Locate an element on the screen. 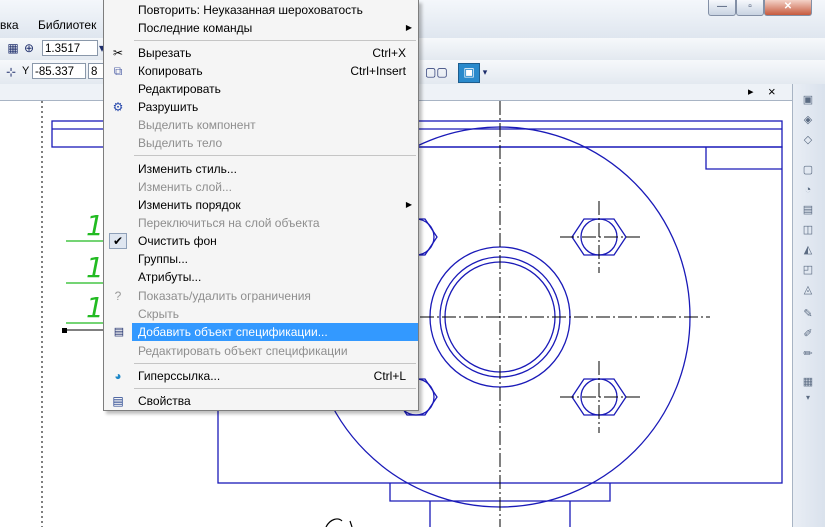  menu-item-change-order: Изменить порядок ▶ is located at coordinates (261, 205).